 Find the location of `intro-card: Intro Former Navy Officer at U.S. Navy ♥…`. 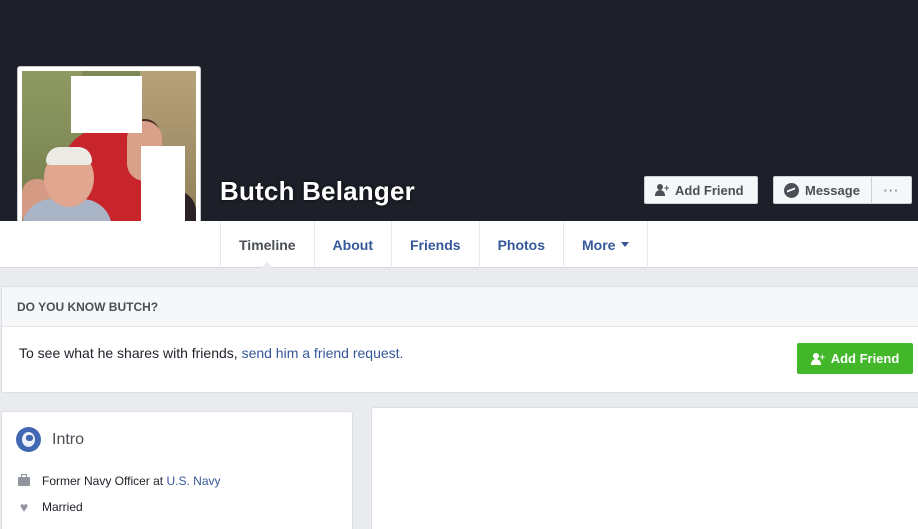

intro-card: Intro Former Navy Officer at U.S. Navy ♥… is located at coordinates (177, 470).